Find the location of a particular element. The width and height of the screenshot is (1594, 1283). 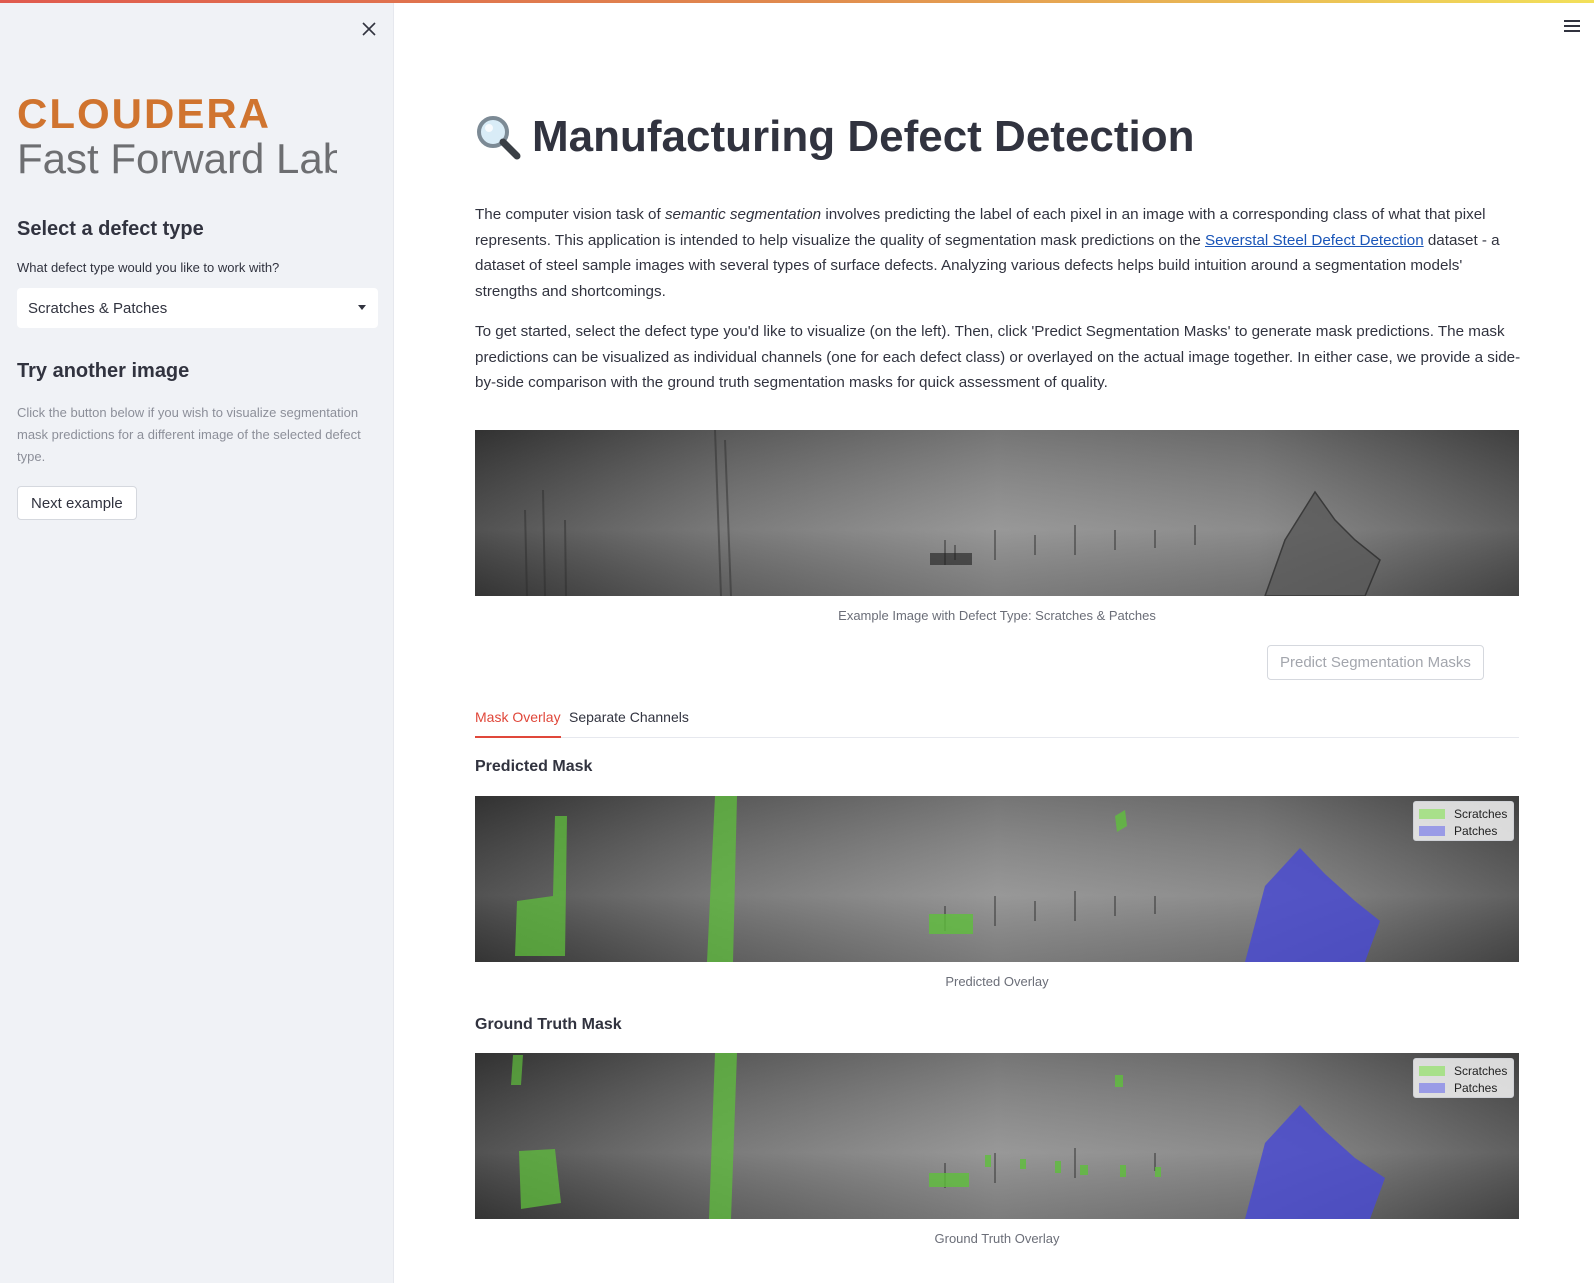

tab-mask-overlay: Mask Overlay is located at coordinates (518, 723).